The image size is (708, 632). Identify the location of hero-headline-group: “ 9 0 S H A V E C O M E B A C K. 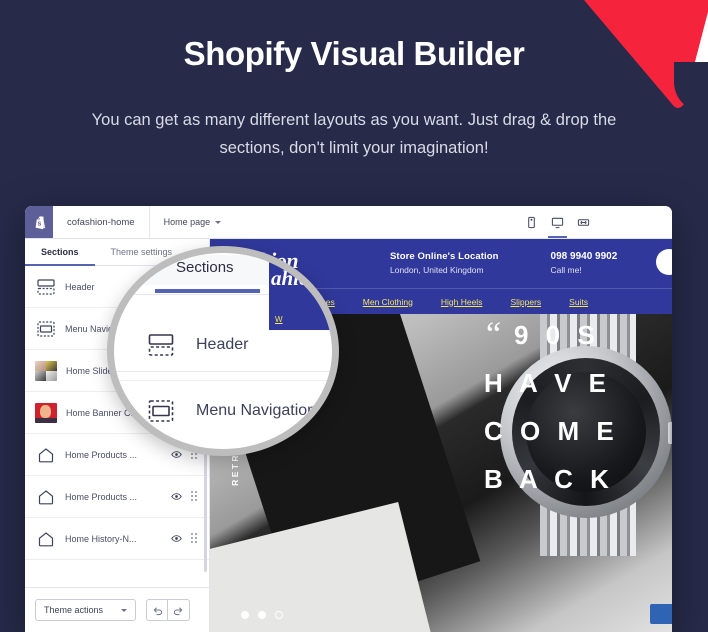
(565, 416).